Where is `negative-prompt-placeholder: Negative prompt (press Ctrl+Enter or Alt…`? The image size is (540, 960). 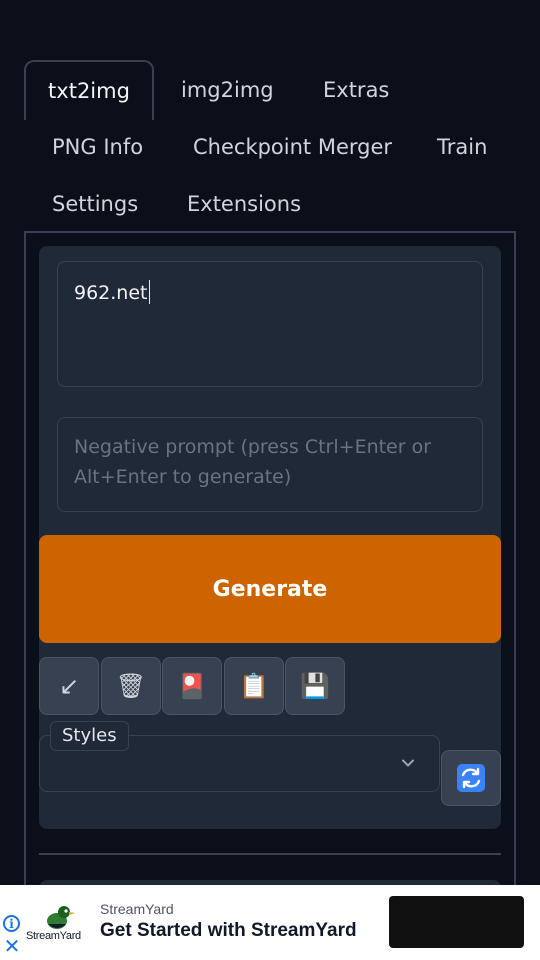
negative-prompt-placeholder: Negative prompt (press Ctrl+Enter or Alt… is located at coordinates (253, 462).